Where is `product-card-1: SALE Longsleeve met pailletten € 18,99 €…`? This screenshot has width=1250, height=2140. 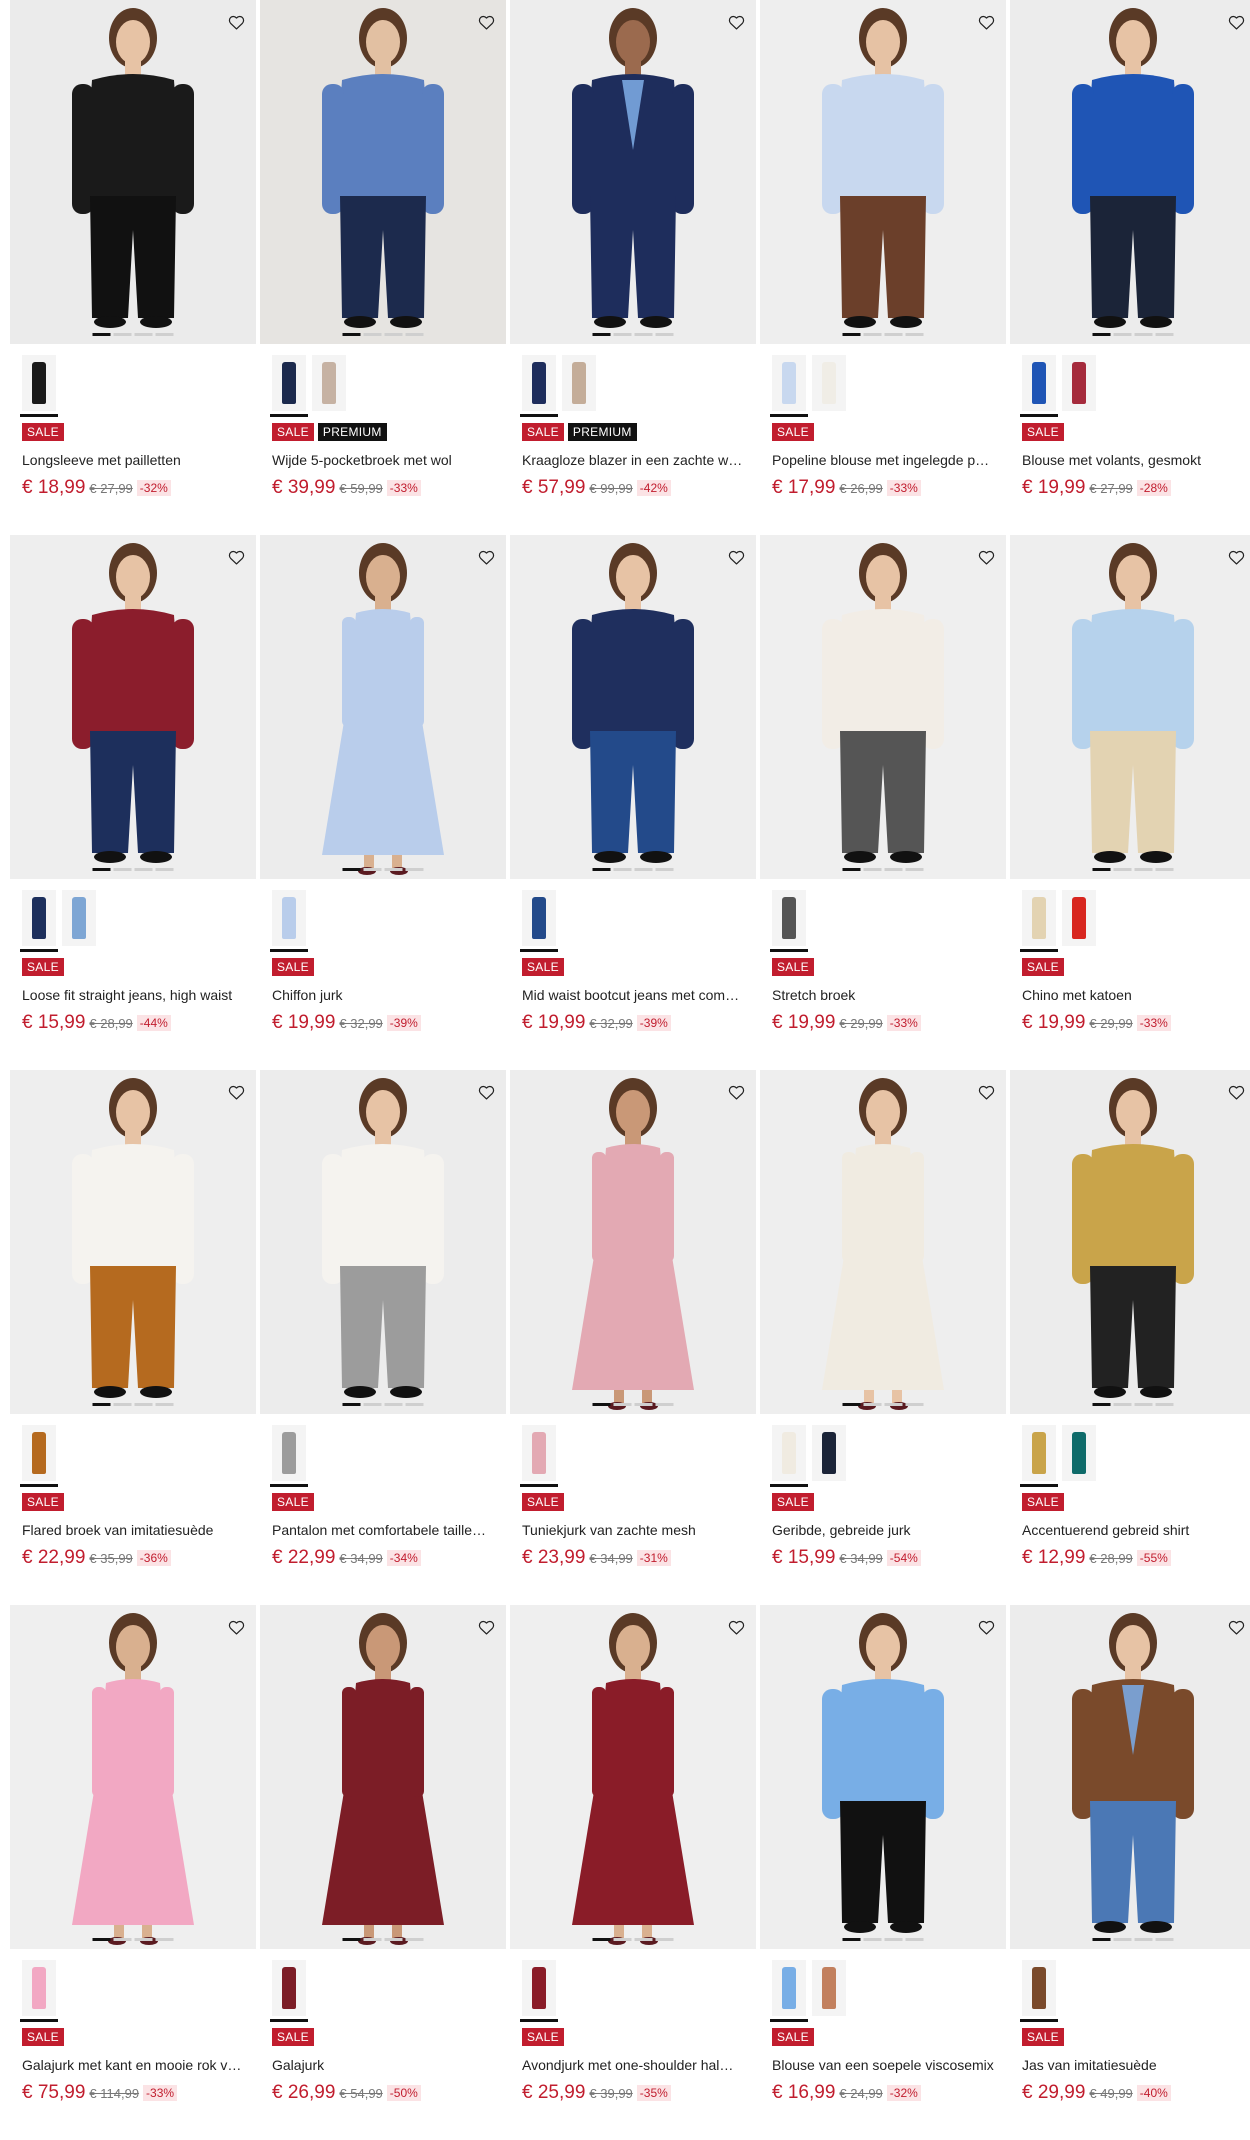 product-card-1: SALE Longsleeve met pailletten € 18,99 €… is located at coordinates (133, 267).